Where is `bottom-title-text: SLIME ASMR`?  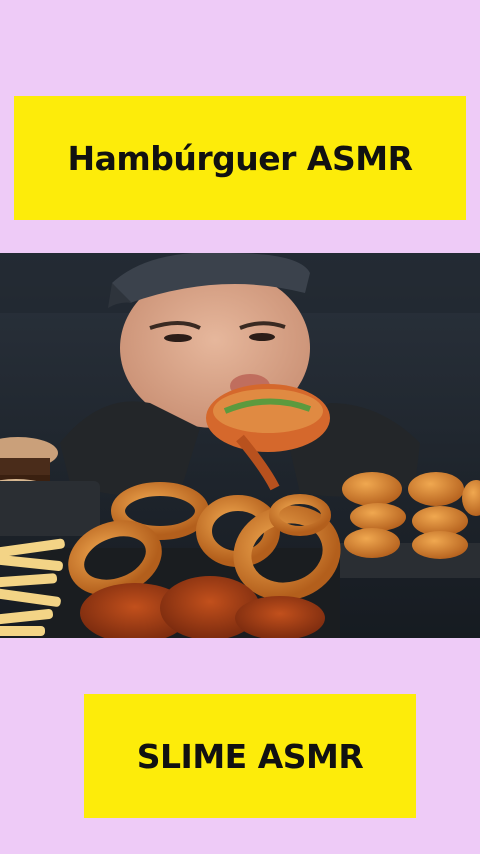
bottom-title-text: SLIME ASMR is located at coordinates (250, 756).